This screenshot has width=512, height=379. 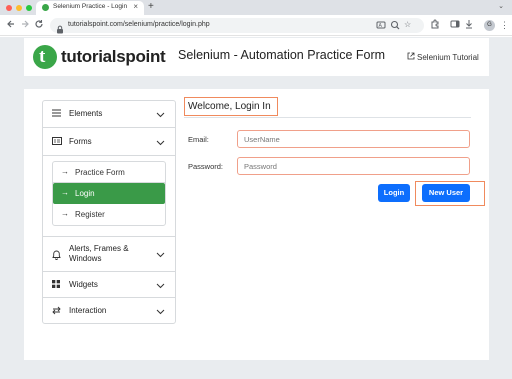 What do you see at coordinates (29, 8) in the screenshot?
I see `maximize-window-button` at bounding box center [29, 8].